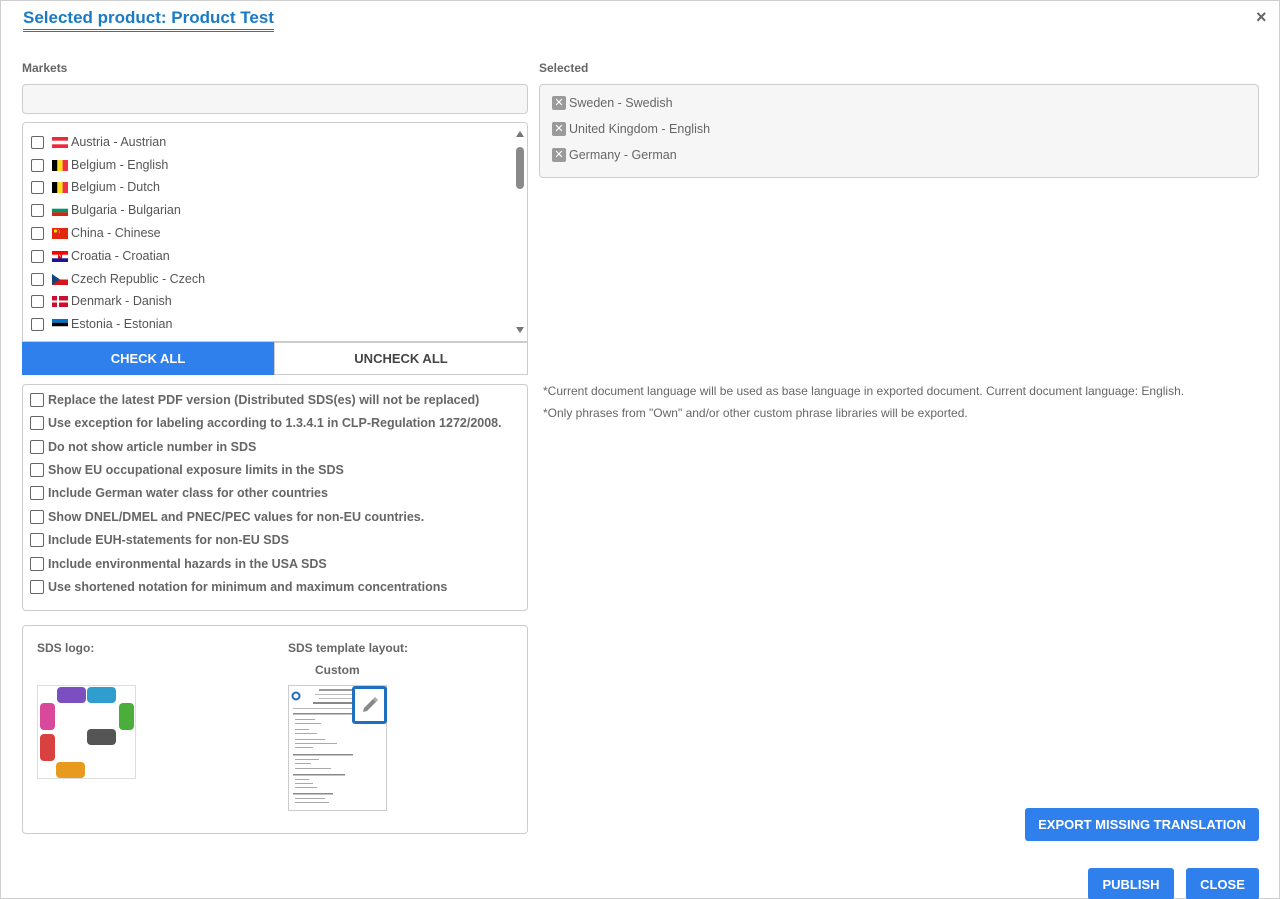  I want to click on market-item-belgium-dutch: Belgium - Dutch, so click(95, 187).